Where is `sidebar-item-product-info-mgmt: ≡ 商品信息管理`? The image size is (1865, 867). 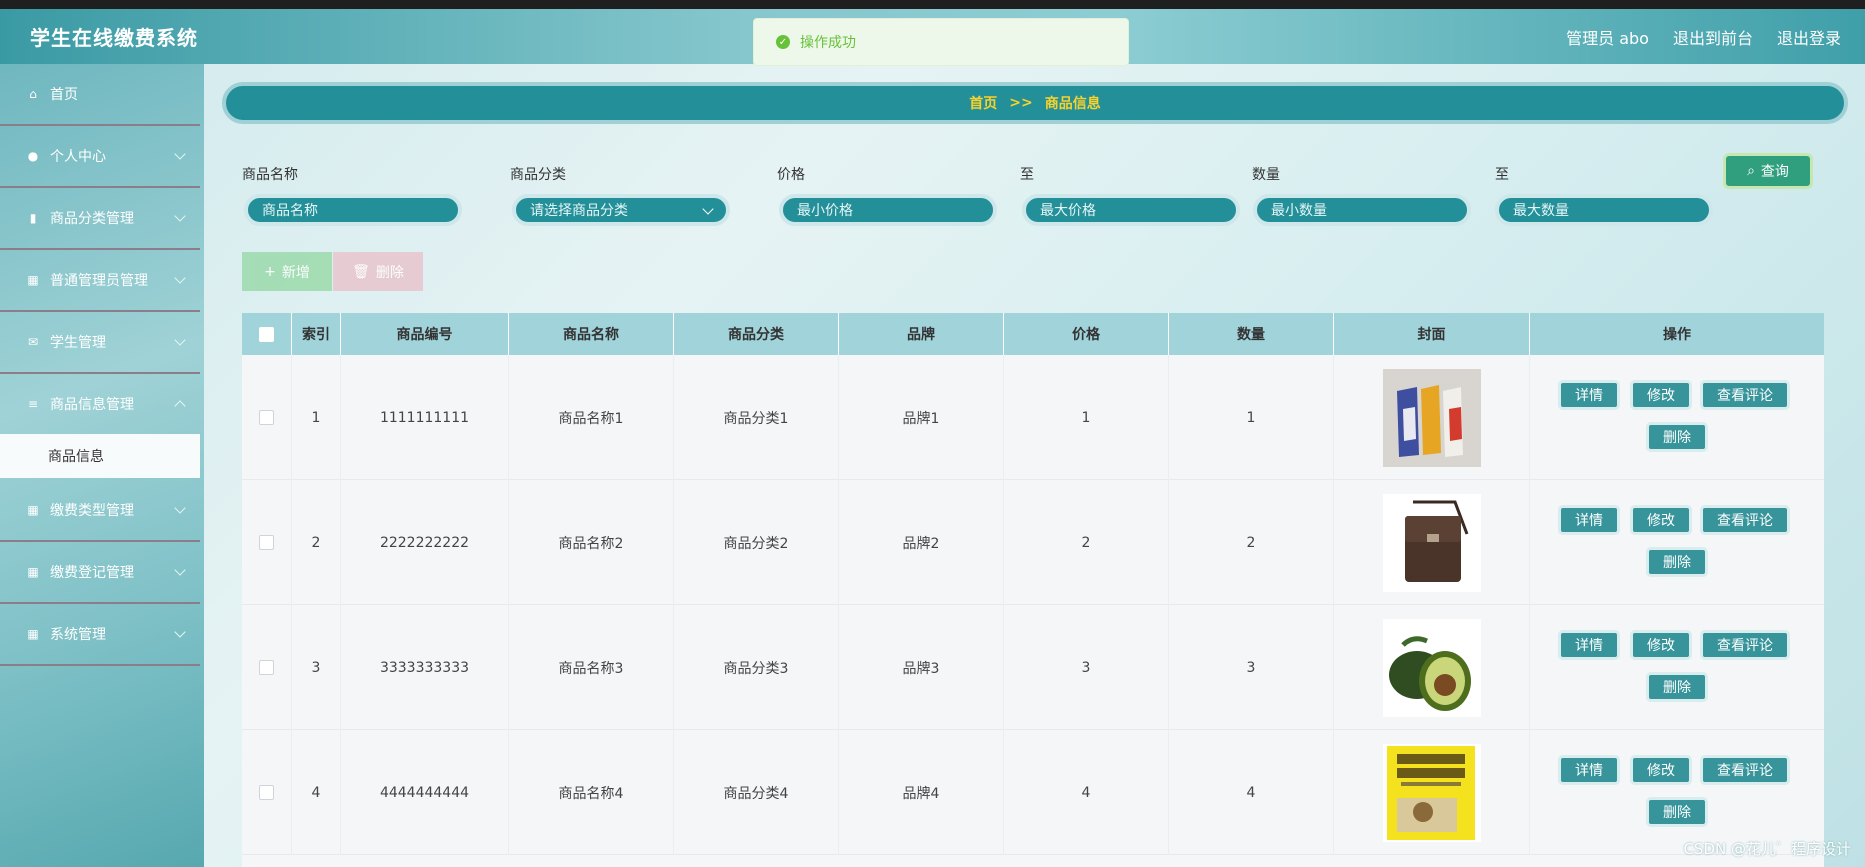 sidebar-item-product-info-mgmt: ≡ 商品信息管理 is located at coordinates (100, 405).